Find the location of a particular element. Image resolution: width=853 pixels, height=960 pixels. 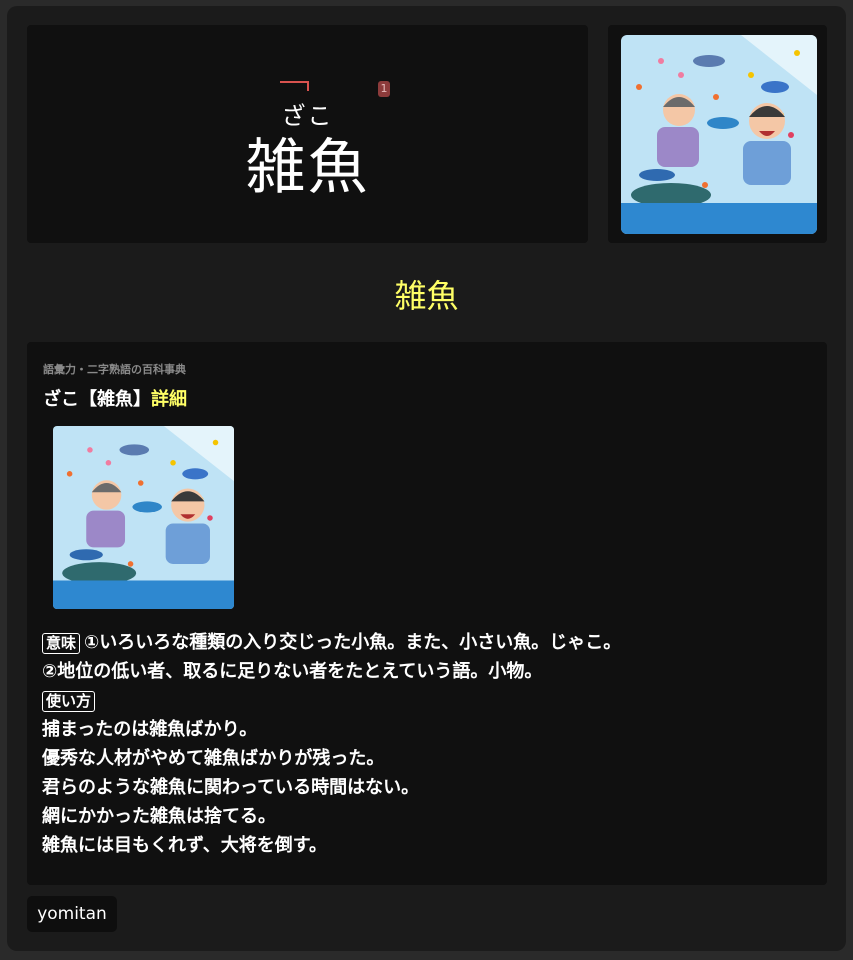

word-image-panel is located at coordinates (717, 134).